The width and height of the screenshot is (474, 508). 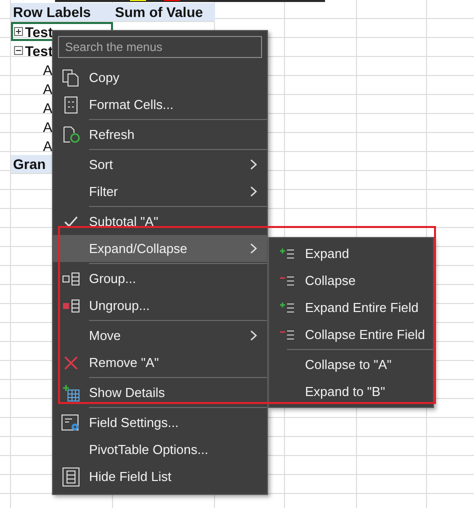 I want to click on field-list-icon, so click(x=71, y=476).